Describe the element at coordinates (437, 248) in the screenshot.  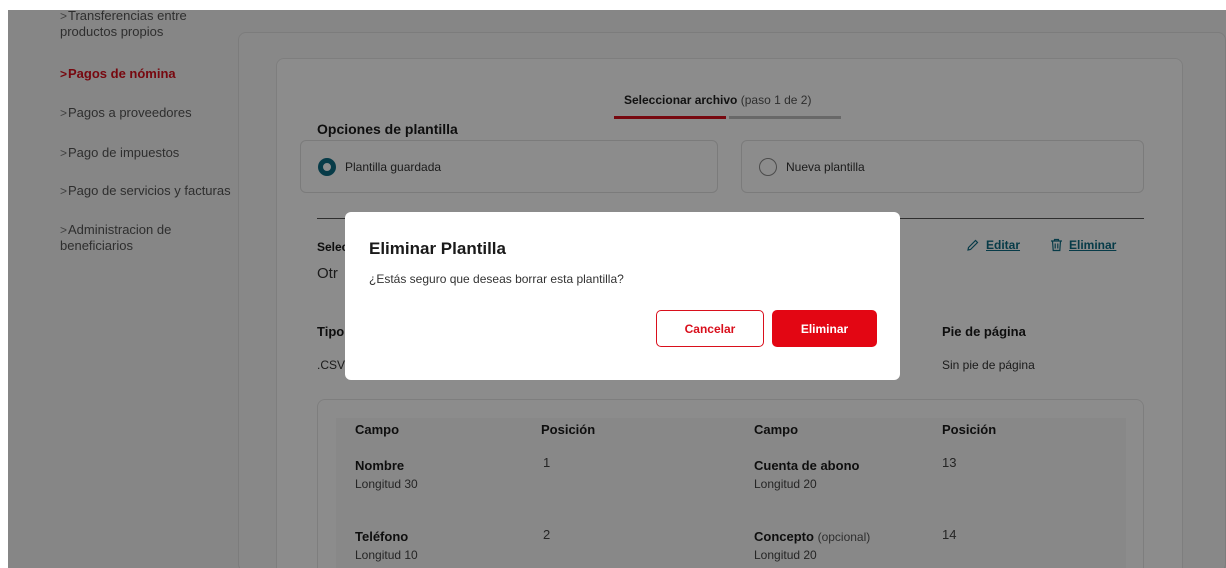
I see `dialog-title: Eliminar Plantilla` at that location.